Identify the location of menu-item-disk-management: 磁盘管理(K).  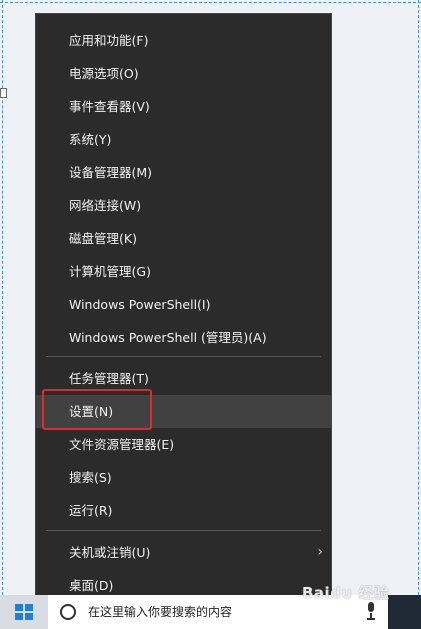
(183, 238).